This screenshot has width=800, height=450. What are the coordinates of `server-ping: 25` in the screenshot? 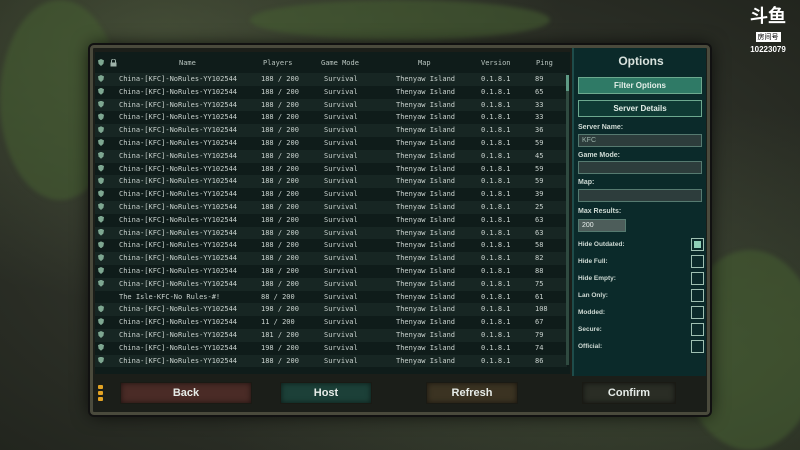 It's located at (539, 206).